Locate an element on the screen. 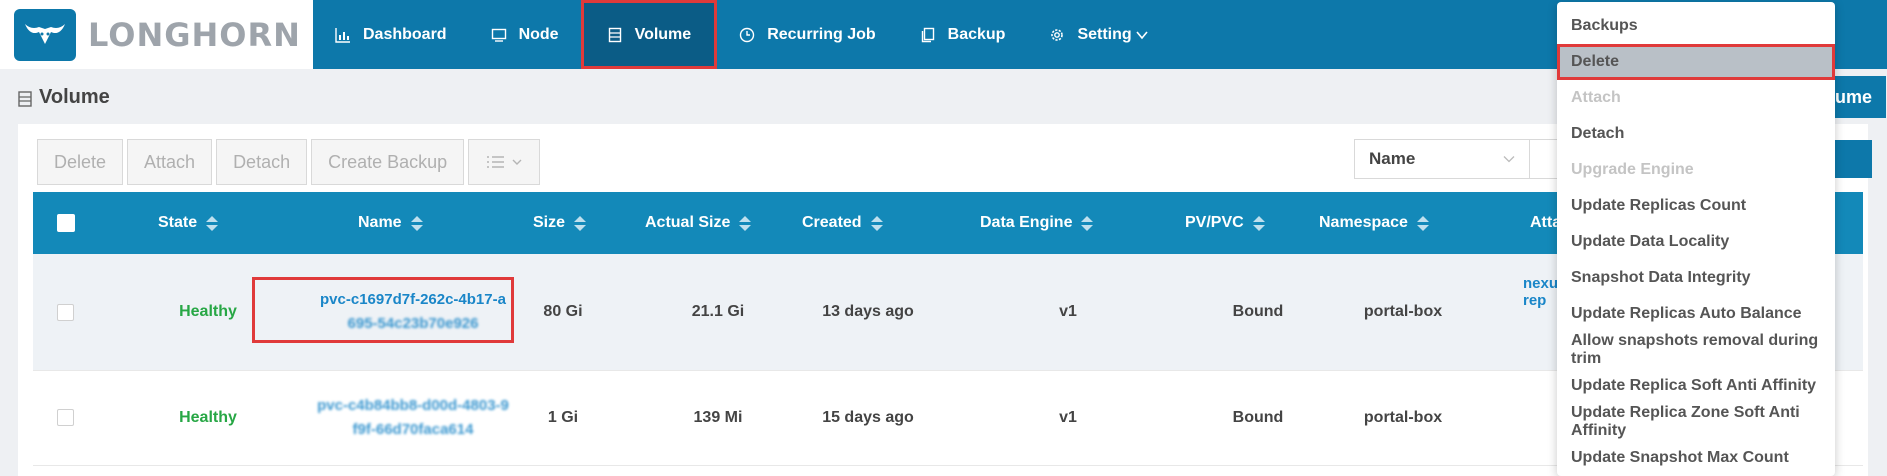 This screenshot has width=1887, height=476. menu-item-update-data-locality: Update Data Locality is located at coordinates (1696, 242).